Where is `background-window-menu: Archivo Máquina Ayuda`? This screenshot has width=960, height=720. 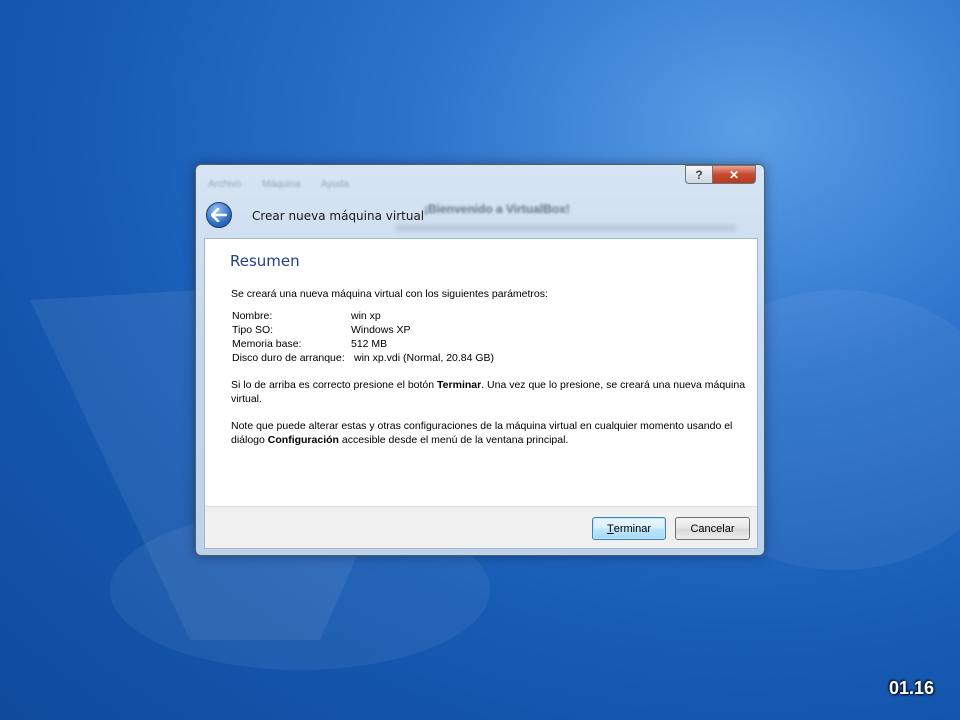 background-window-menu: Archivo Máquina Ayuda is located at coordinates (287, 184).